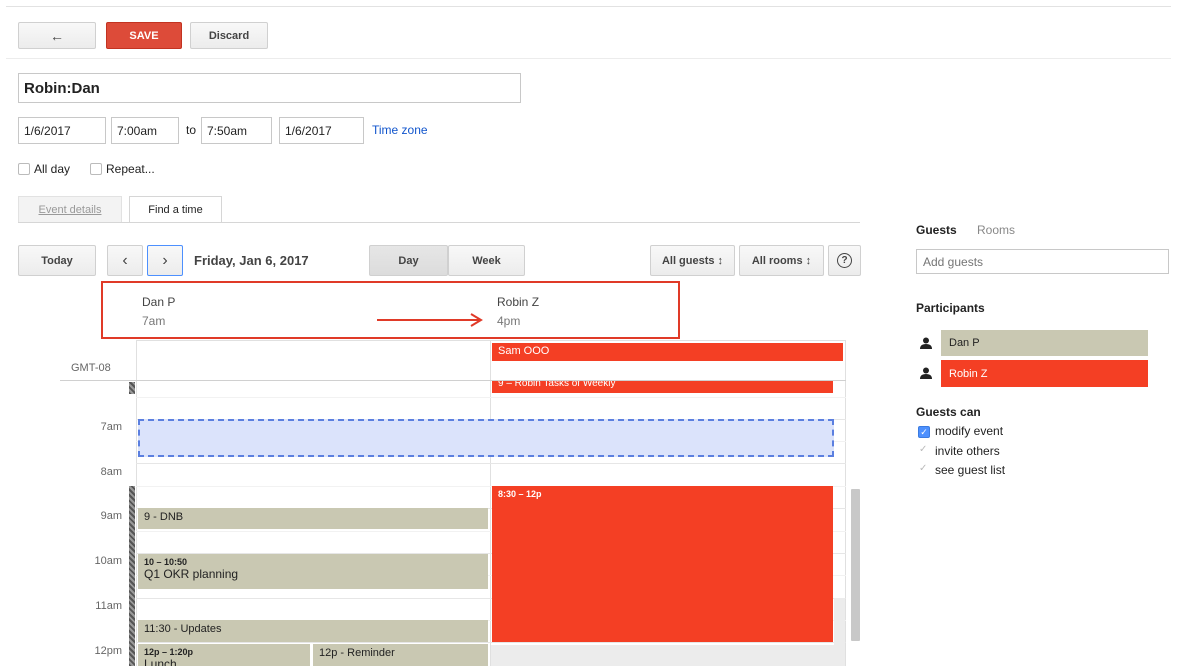  I want to click on help-icon: ?, so click(844, 260).